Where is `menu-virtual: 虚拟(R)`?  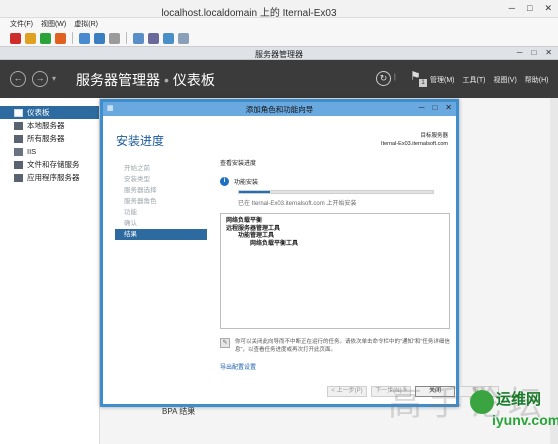
menu-virtual: 虚拟(R) is located at coordinates (86, 24).